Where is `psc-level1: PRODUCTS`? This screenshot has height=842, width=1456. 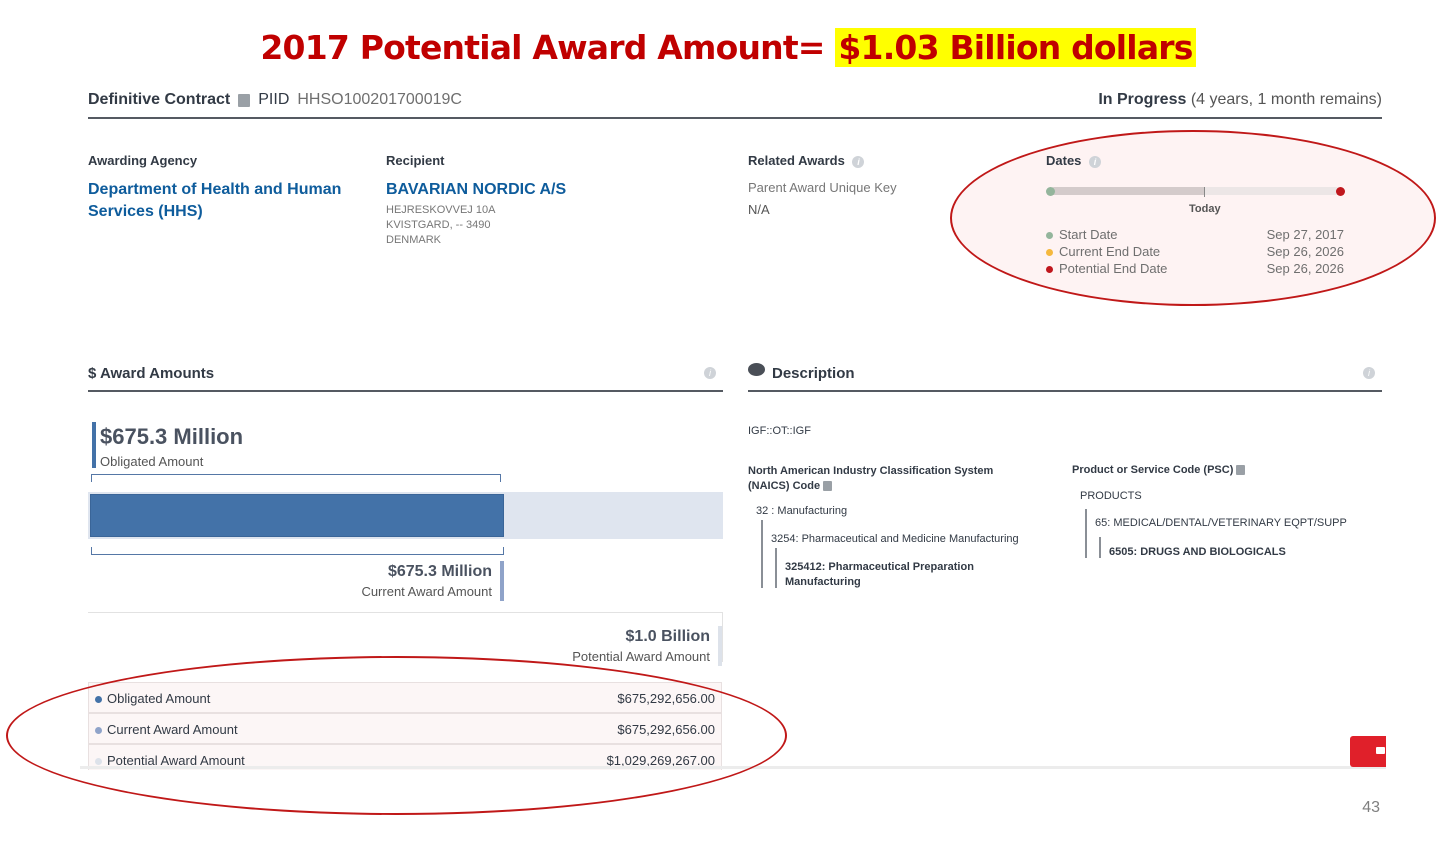
psc-level1: PRODUCTS is located at coordinates (1111, 496).